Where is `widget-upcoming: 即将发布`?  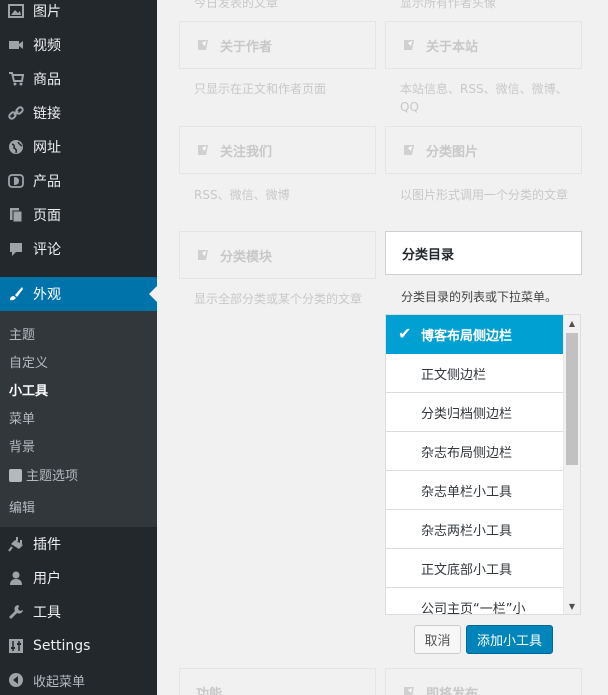
widget-upcoming: 即将发布 is located at coordinates (483, 681).